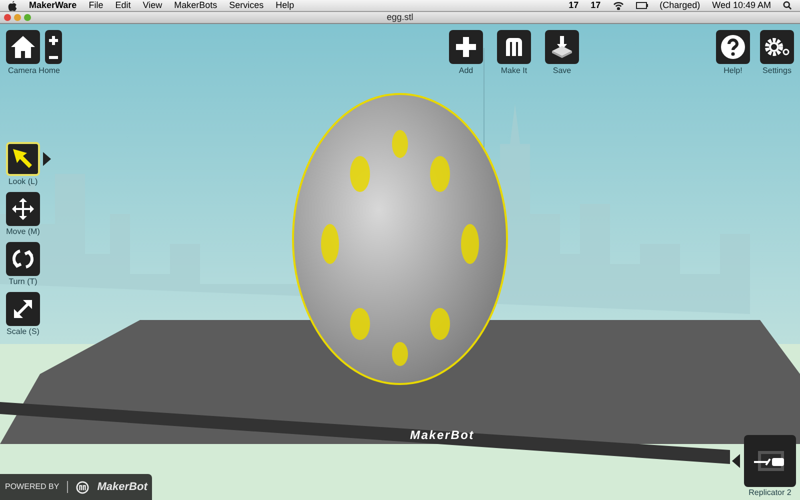 This screenshot has height=500, width=800. What do you see at coordinates (12, 5) in the screenshot?
I see `apple-icon` at bounding box center [12, 5].